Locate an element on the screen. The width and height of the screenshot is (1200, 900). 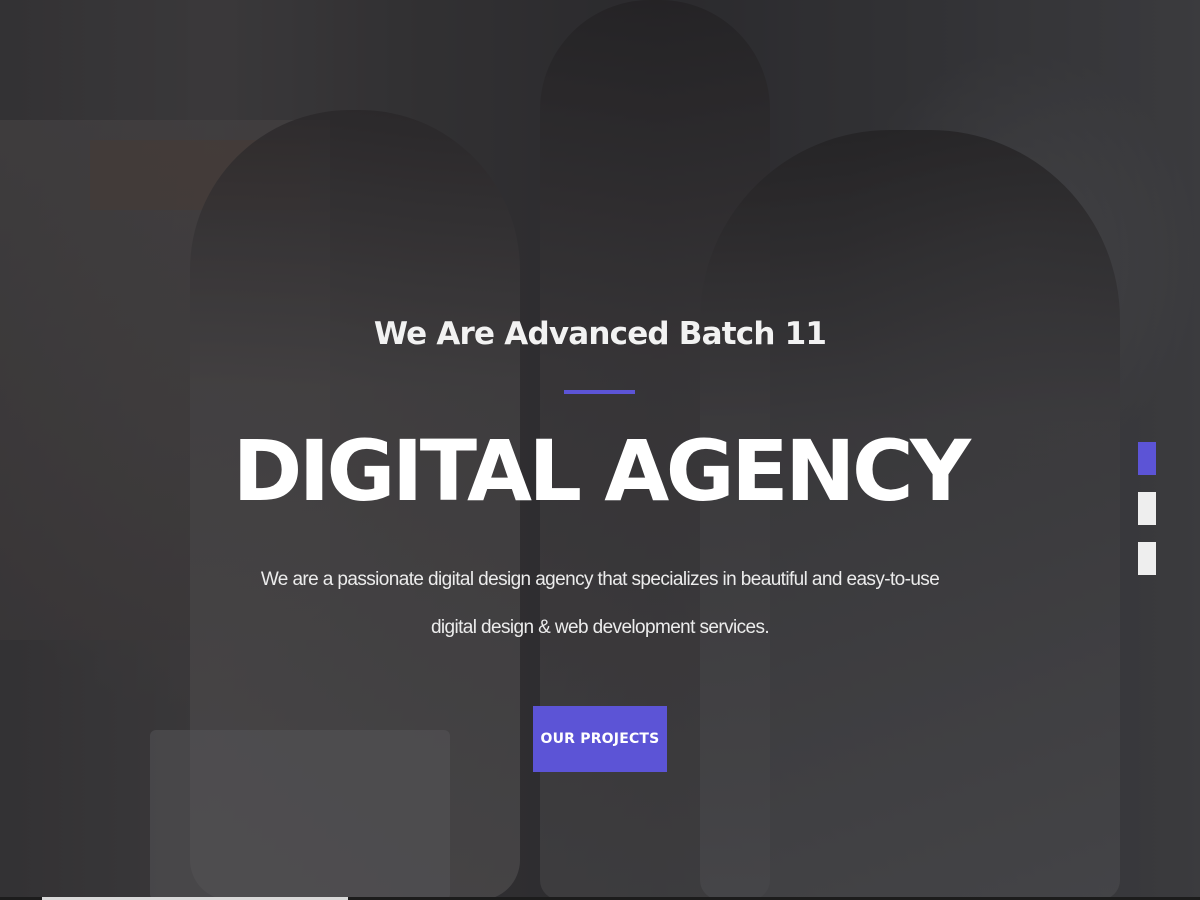
hero-subtitle: We Are Advanced Batch 11 is located at coordinates (600, 334).